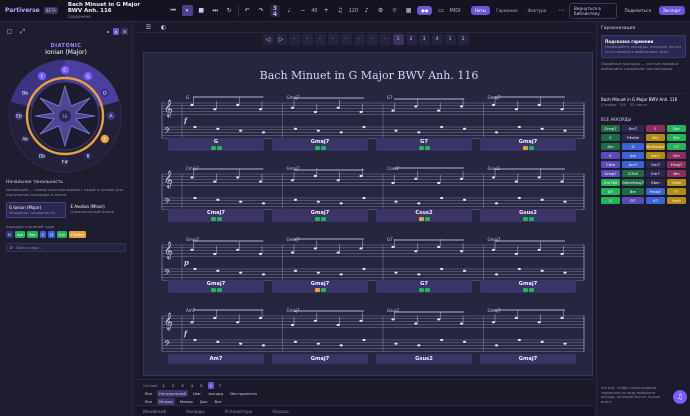  What do you see at coordinates (9, 234) in the screenshot?
I see `scale-chip-0: G` at bounding box center [9, 234].